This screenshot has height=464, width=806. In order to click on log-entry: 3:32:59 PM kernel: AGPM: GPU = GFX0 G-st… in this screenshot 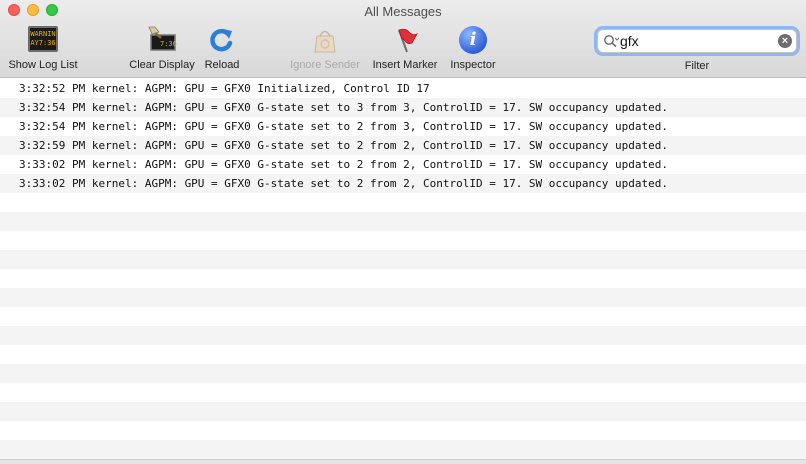, I will do `click(403, 145)`.